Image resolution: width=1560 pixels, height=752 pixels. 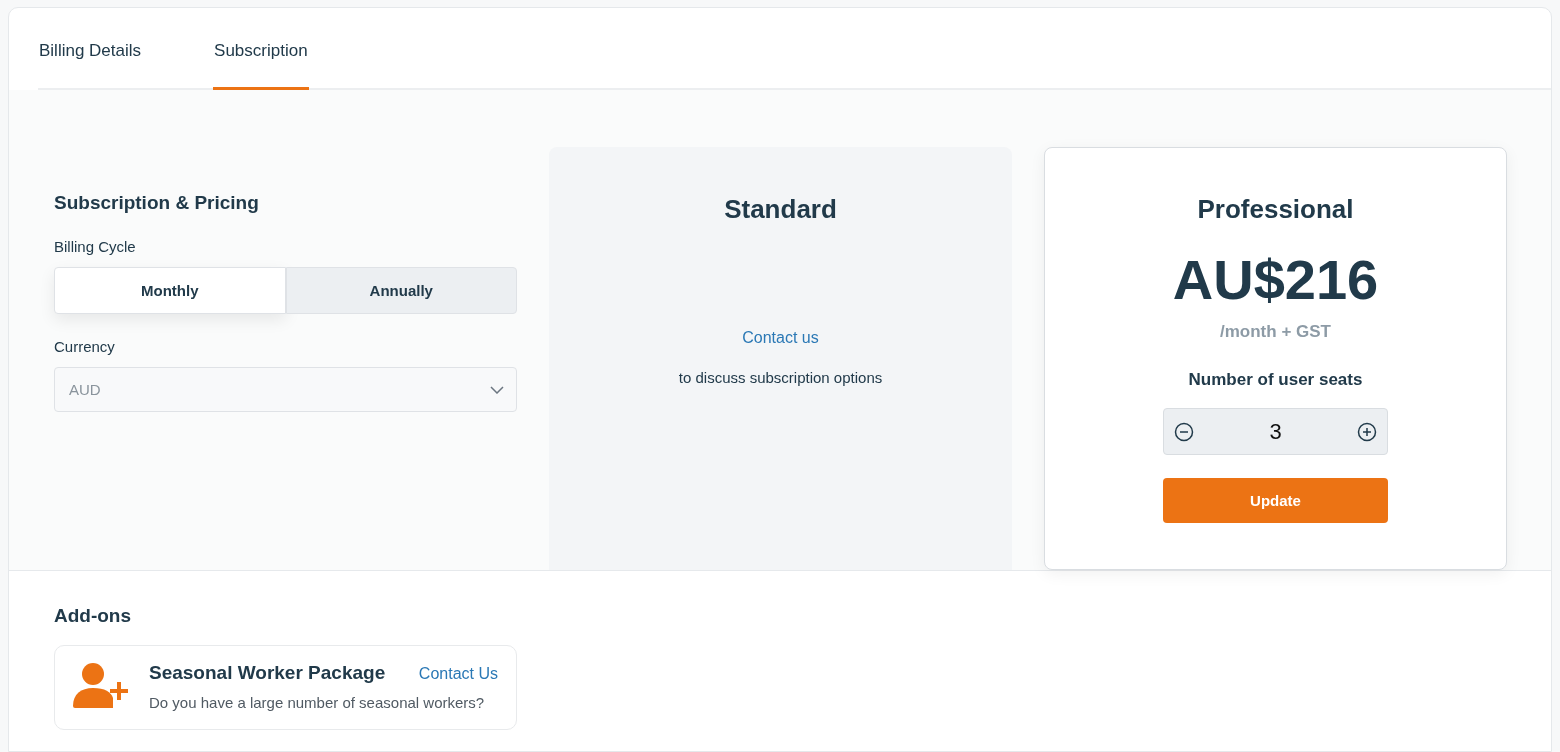 I want to click on increment-button, so click(x=1367, y=431).